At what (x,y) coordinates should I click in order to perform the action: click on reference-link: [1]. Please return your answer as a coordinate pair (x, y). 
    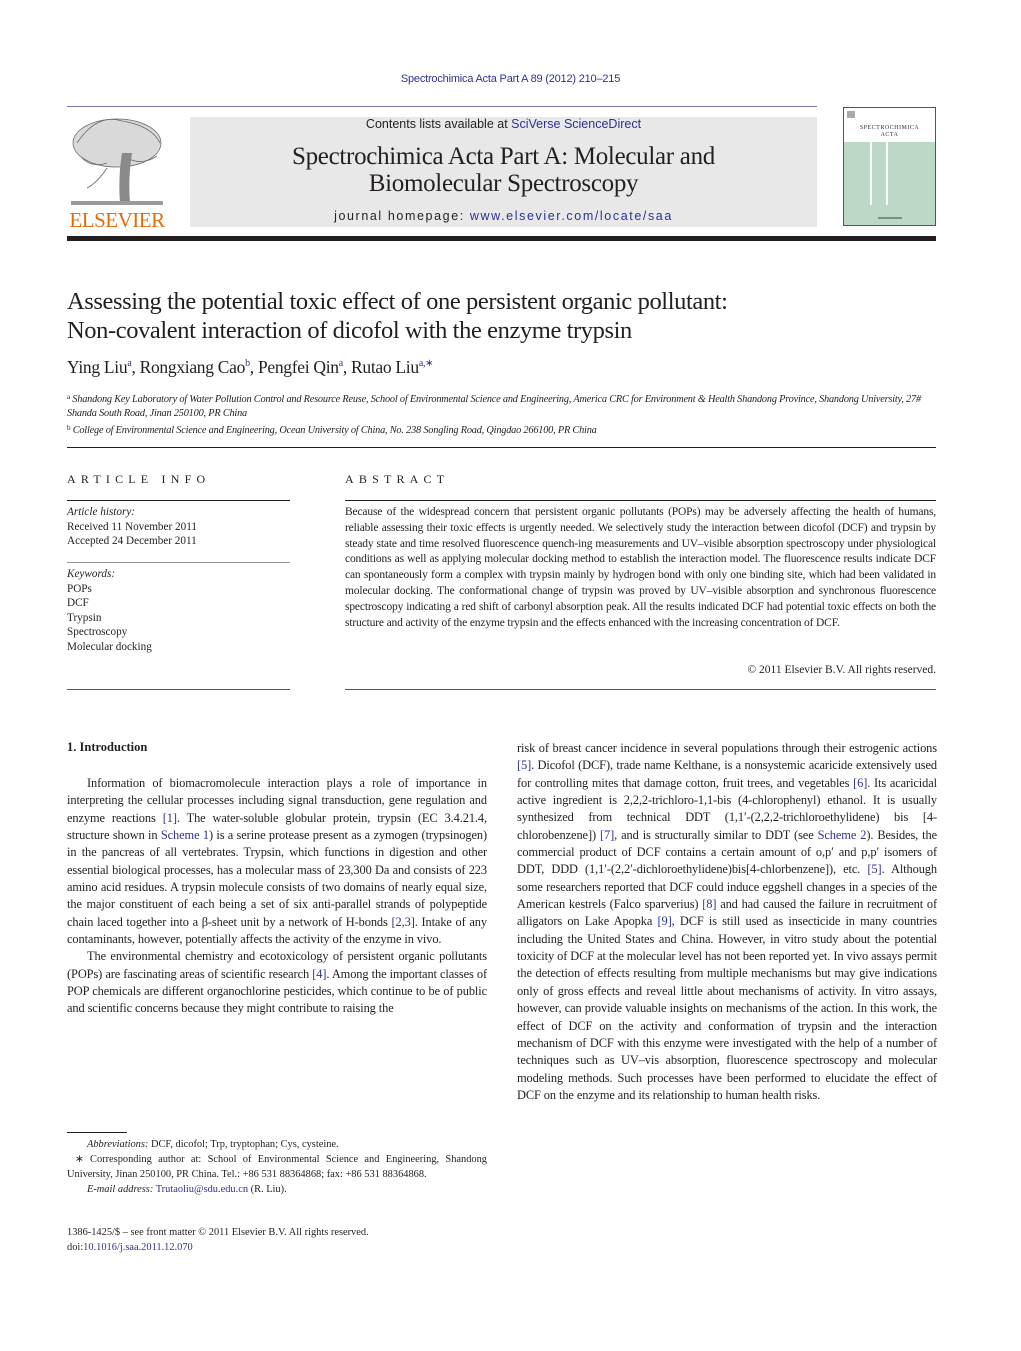
    Looking at the image, I should click on (170, 818).